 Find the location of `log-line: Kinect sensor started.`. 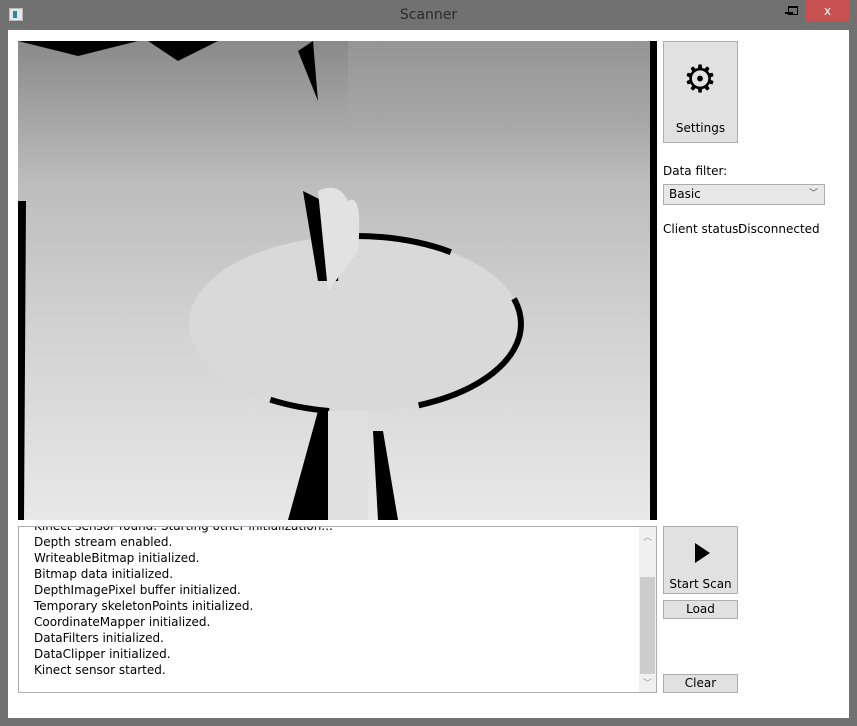

log-line: Kinect sensor started. is located at coordinates (100, 670).